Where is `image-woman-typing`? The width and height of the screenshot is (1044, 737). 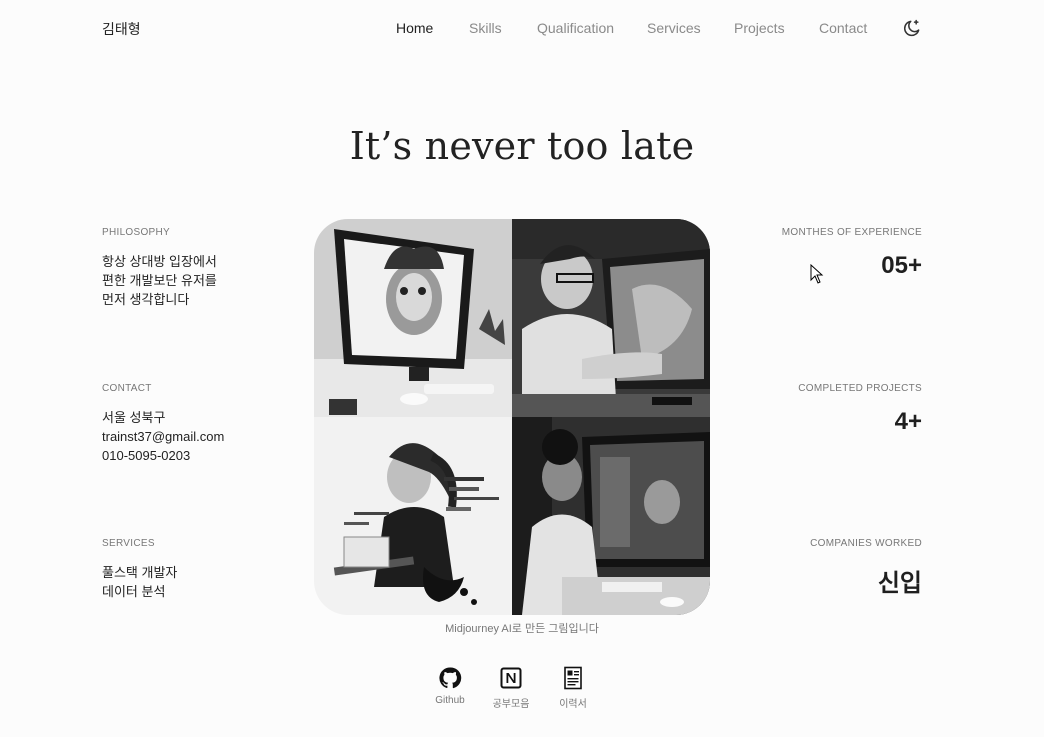 image-woman-typing is located at coordinates (413, 516).